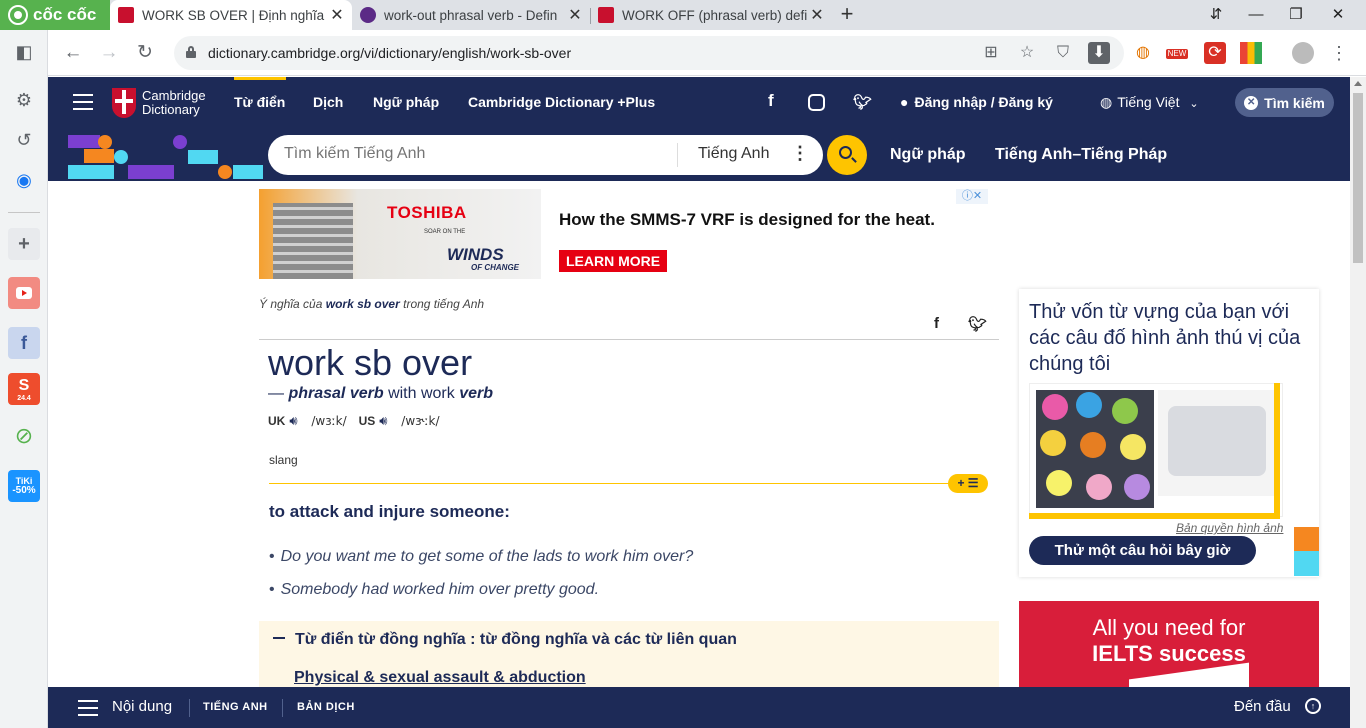 The image size is (1366, 728). I want to click on english-french-link: Tiếng Anh–Tiếng Pháp, so click(1081, 155).